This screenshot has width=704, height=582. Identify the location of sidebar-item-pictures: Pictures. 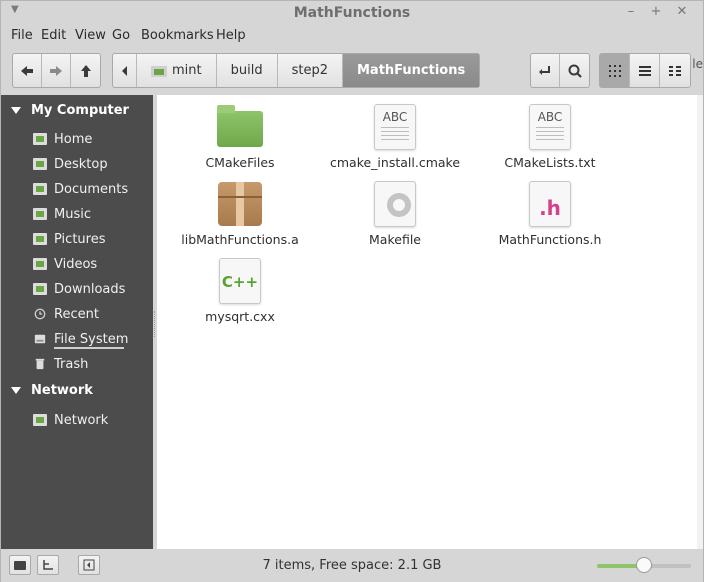
(69, 239).